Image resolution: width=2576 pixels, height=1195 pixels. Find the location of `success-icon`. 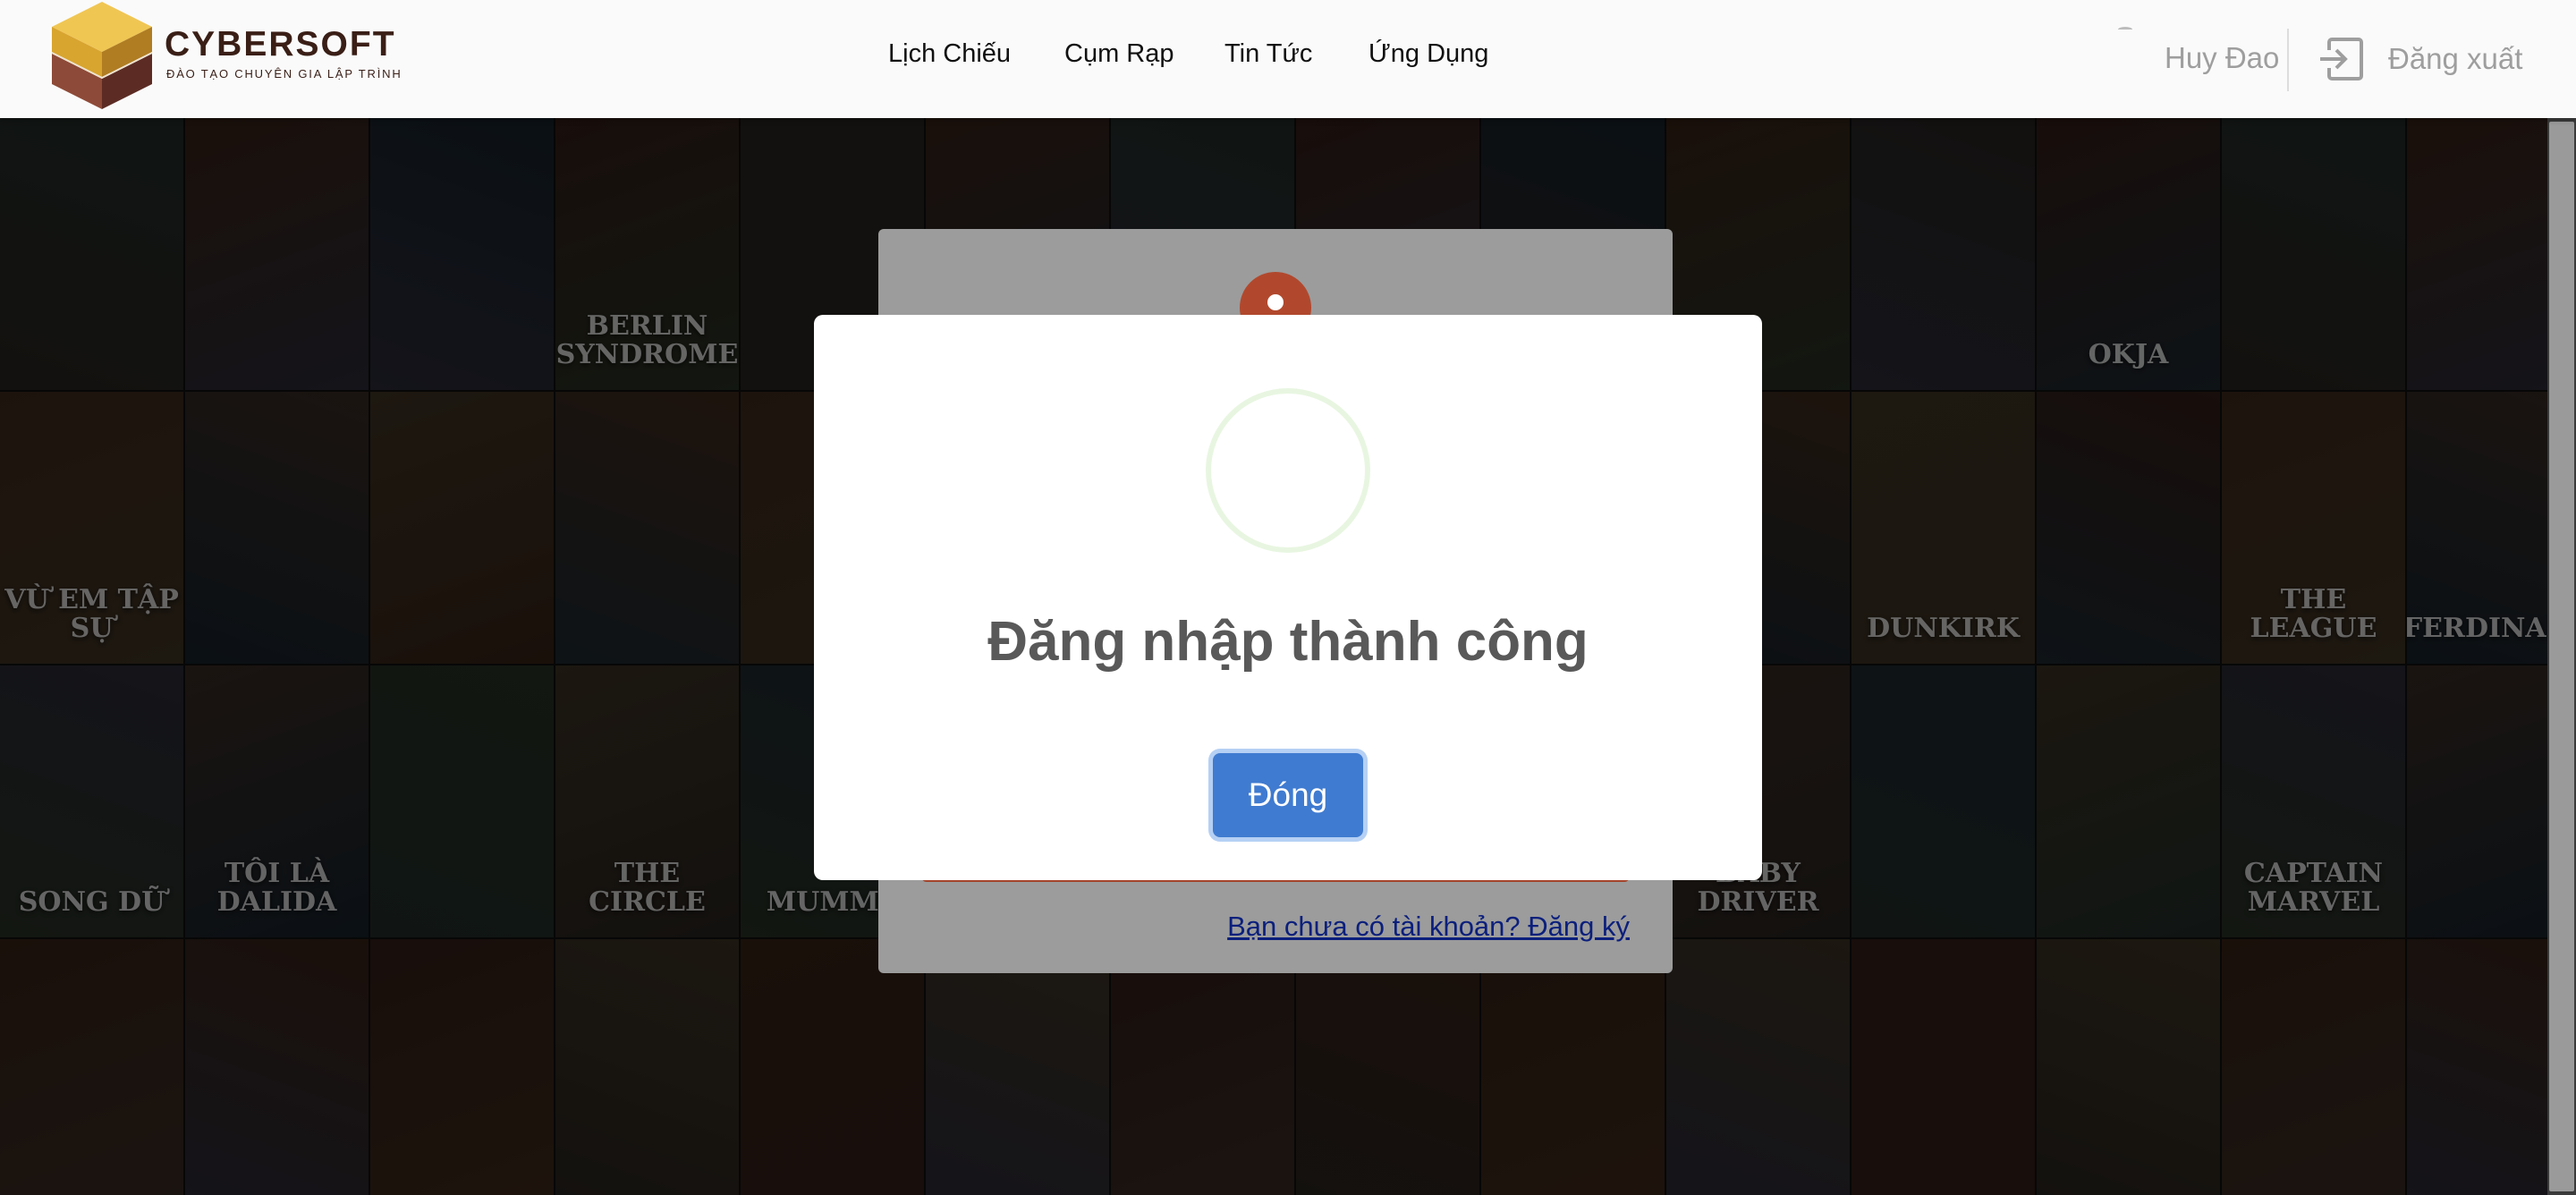

success-icon is located at coordinates (1288, 470).